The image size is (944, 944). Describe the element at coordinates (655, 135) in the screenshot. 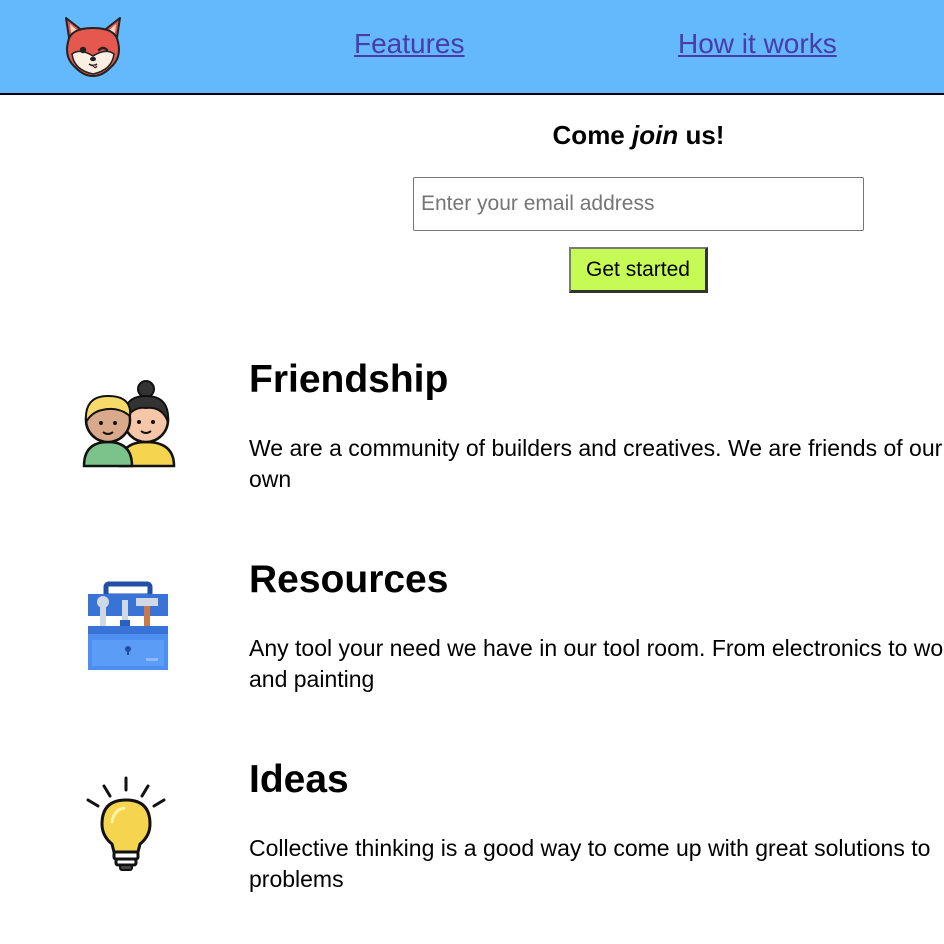

I see `signup-title-emphasis: join` at that location.